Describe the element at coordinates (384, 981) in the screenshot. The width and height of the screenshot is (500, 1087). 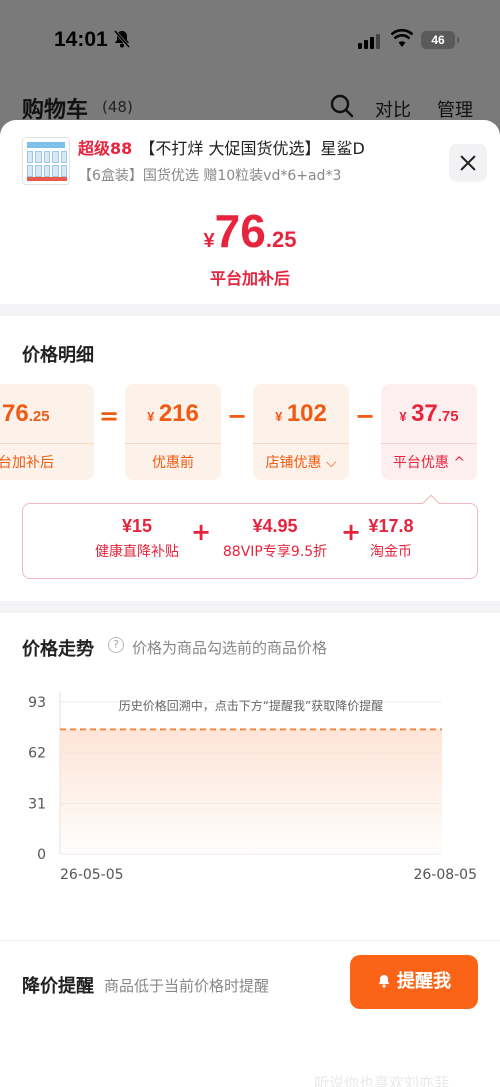
I see `bell-icon` at that location.